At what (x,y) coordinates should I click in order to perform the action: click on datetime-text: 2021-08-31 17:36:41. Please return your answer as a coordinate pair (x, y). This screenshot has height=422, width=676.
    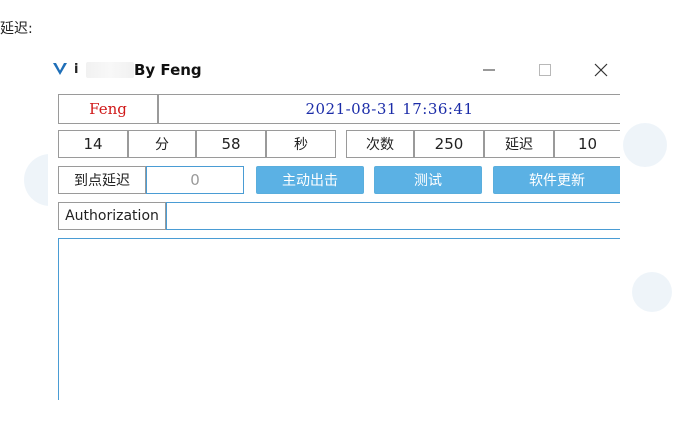
    Looking at the image, I should click on (389, 109).